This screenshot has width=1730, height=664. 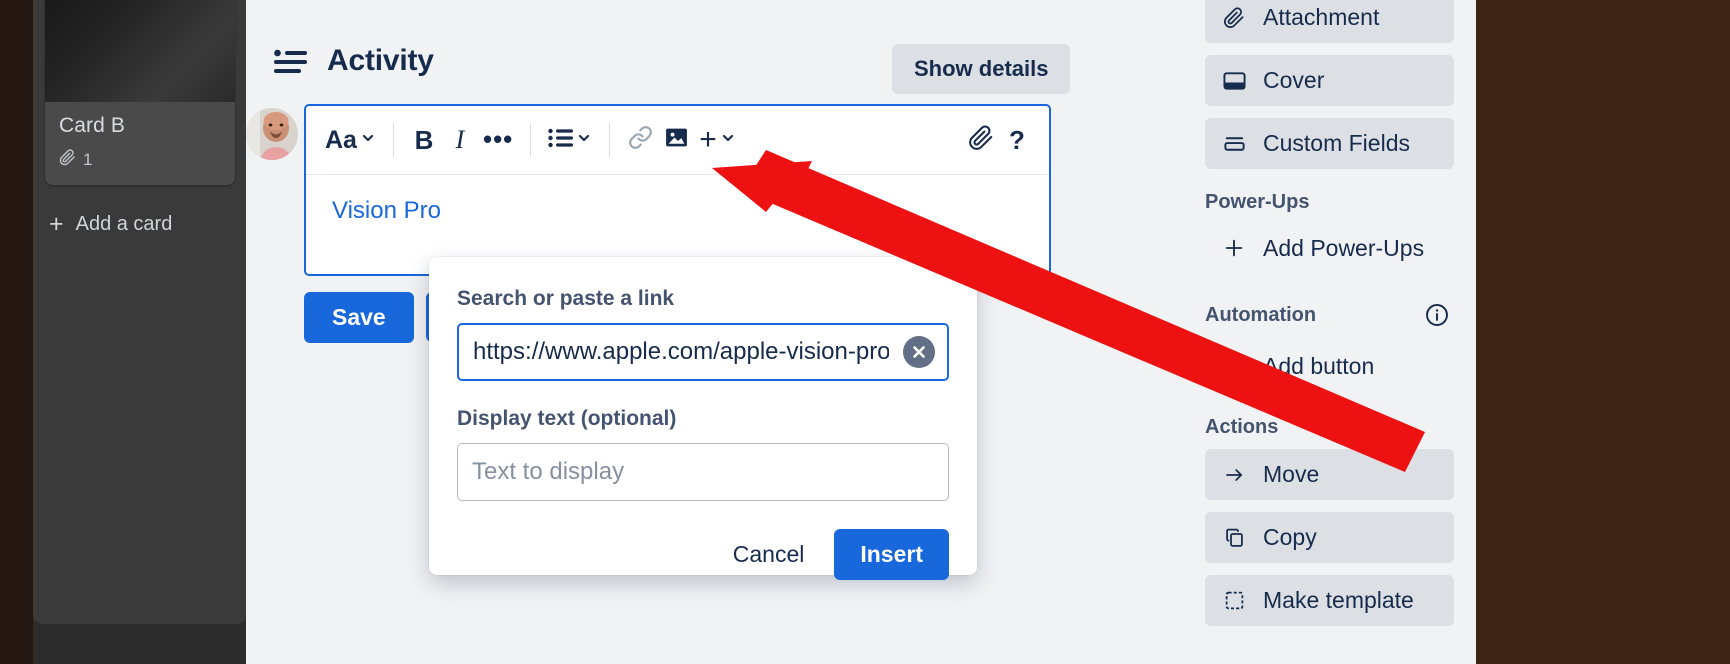 I want to click on sidebar-item-copy: Copy, so click(x=1329, y=537).